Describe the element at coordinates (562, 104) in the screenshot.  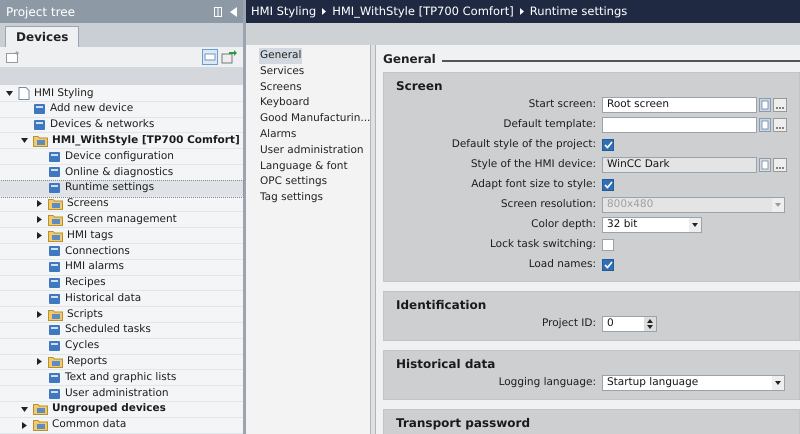
I see `field-label: Start screen:` at that location.